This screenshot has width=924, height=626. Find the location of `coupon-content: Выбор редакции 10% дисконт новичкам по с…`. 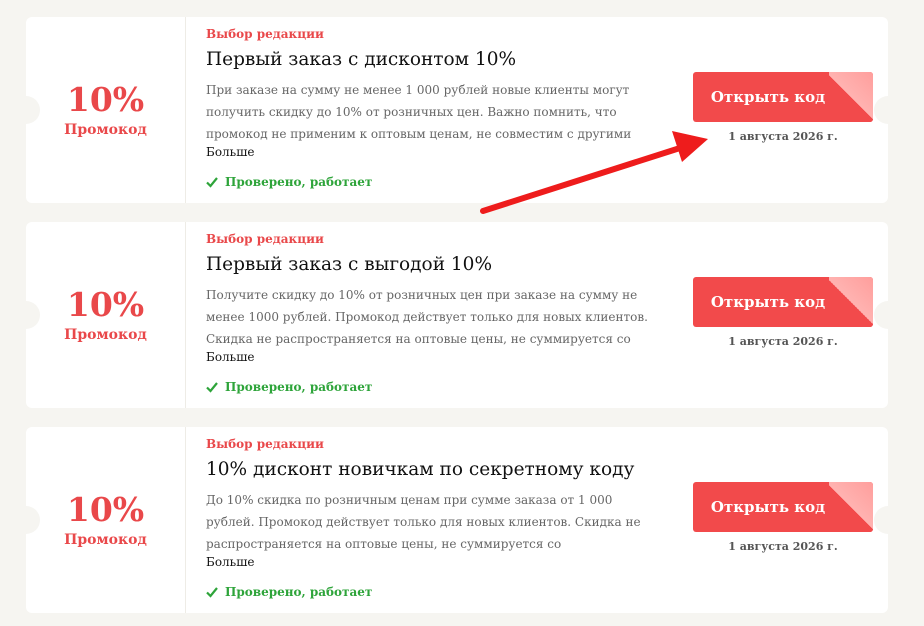

coupon-content: Выбор редакции 10% дисконт новичкам по с… is located at coordinates (436, 520).